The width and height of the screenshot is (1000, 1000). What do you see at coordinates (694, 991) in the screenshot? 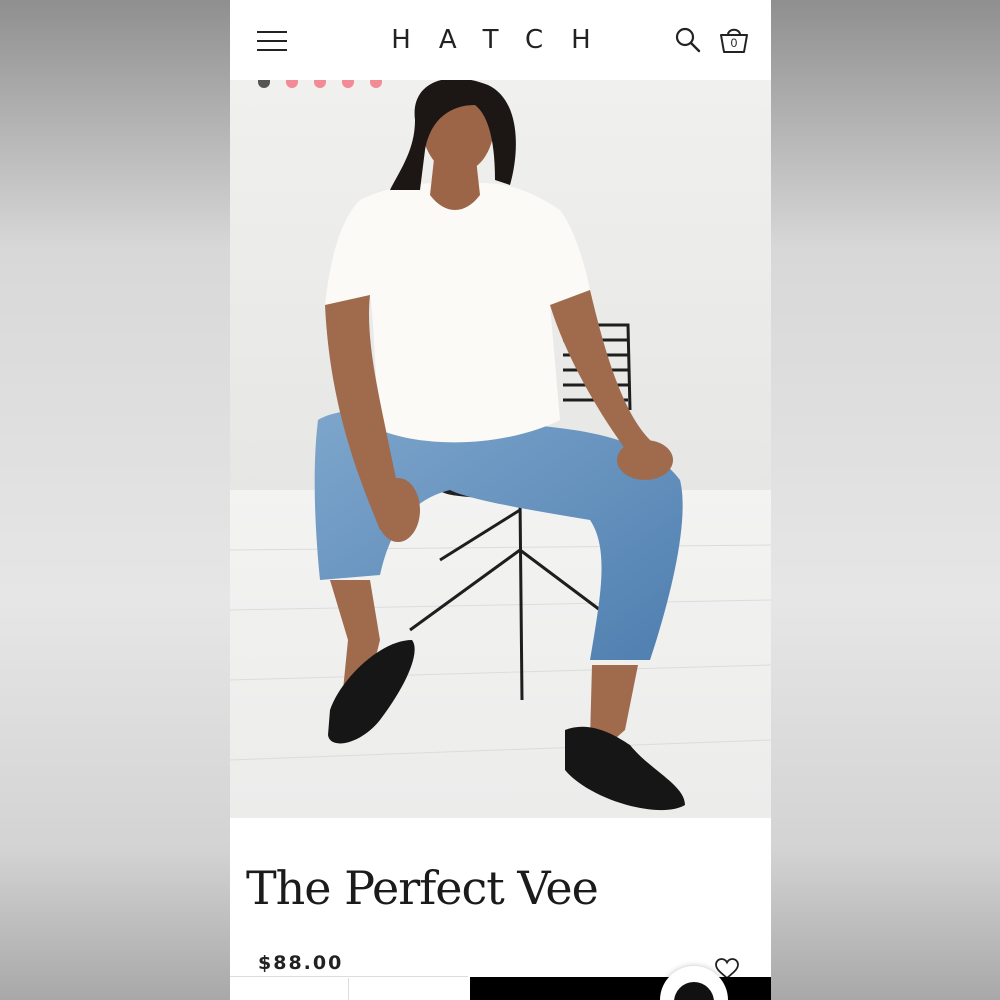
I see `chat-icon-inner` at bounding box center [694, 991].